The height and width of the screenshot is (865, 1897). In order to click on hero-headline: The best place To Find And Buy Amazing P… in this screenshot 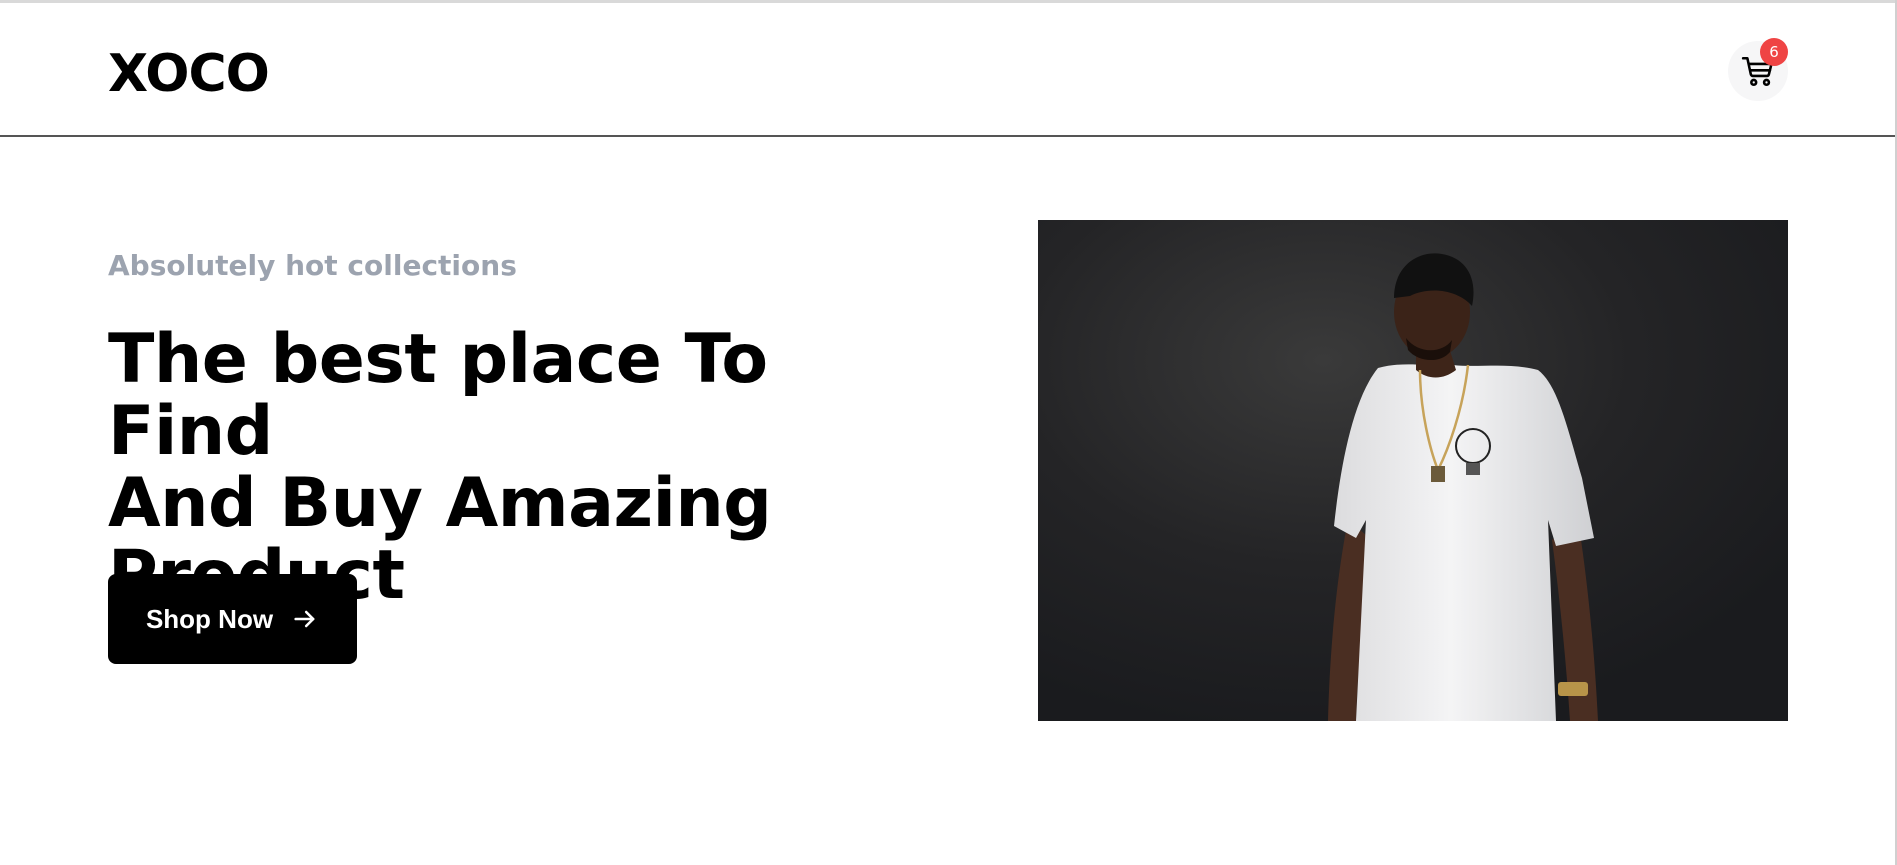, I will do `click(518, 468)`.